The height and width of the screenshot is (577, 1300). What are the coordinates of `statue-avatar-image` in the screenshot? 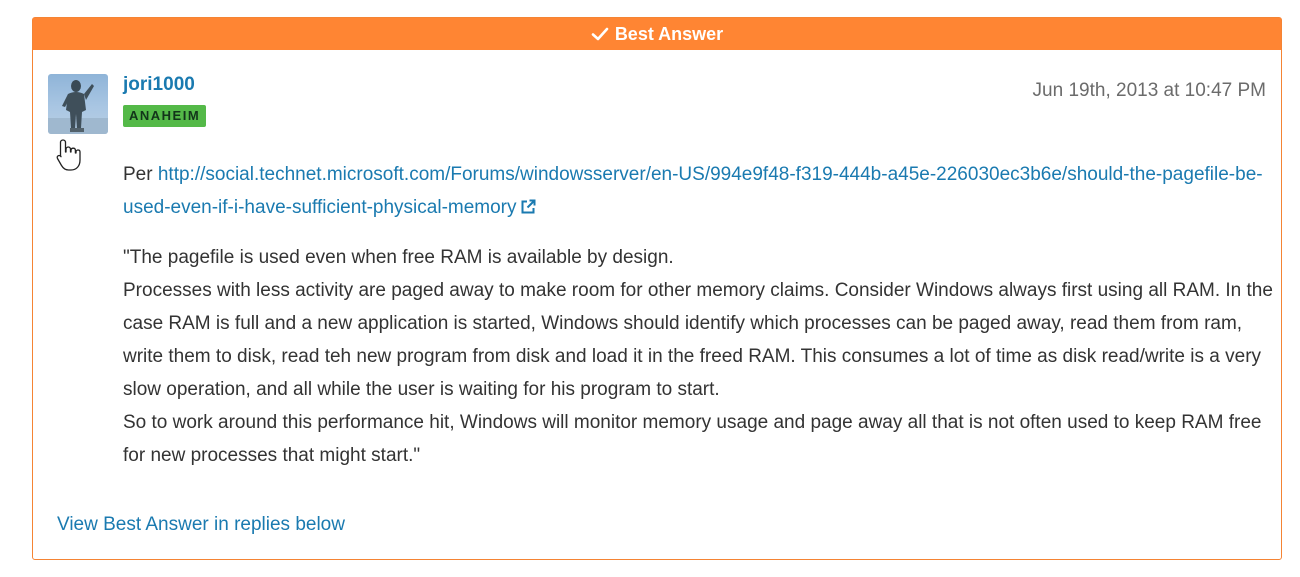 It's located at (78, 107).